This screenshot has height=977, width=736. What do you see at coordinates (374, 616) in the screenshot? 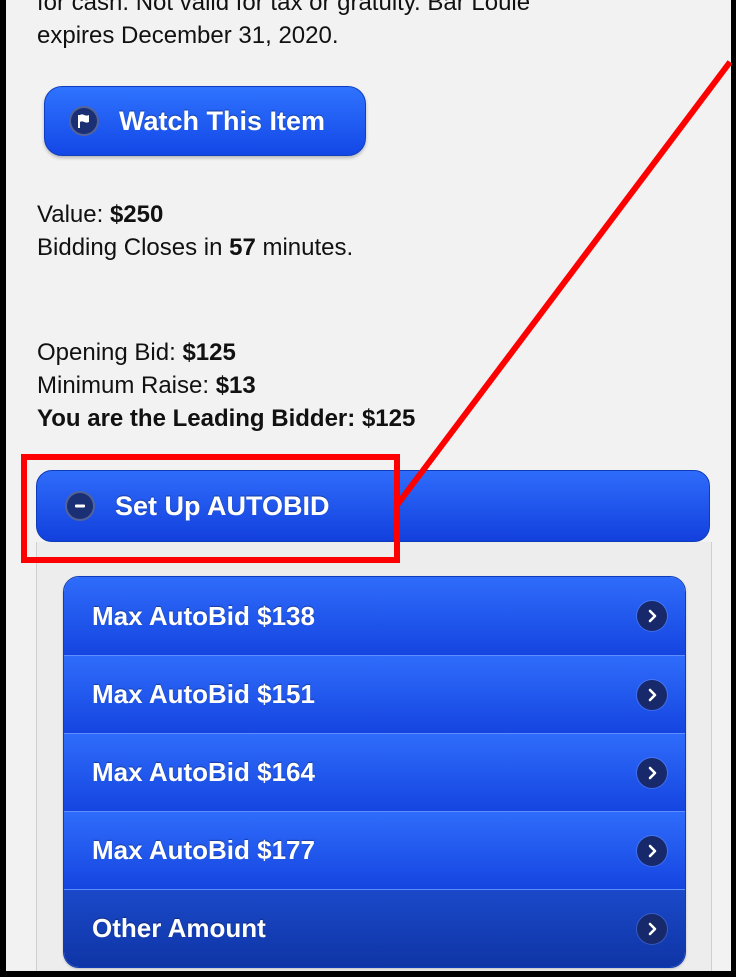
I see `autobid-option-138: Max AutoBid $138` at bounding box center [374, 616].